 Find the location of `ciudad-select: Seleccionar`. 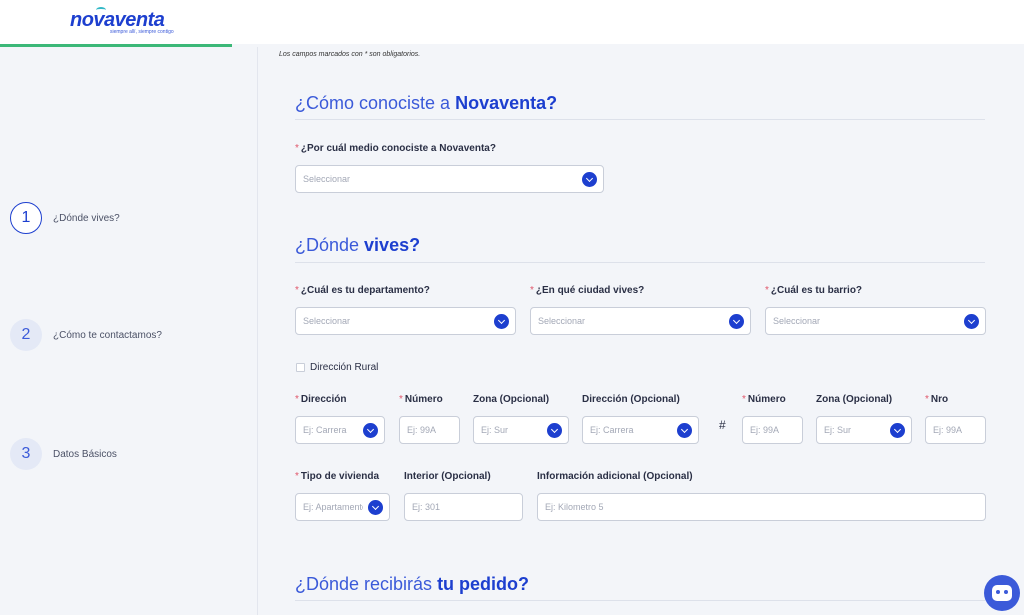

ciudad-select: Seleccionar is located at coordinates (640, 321).